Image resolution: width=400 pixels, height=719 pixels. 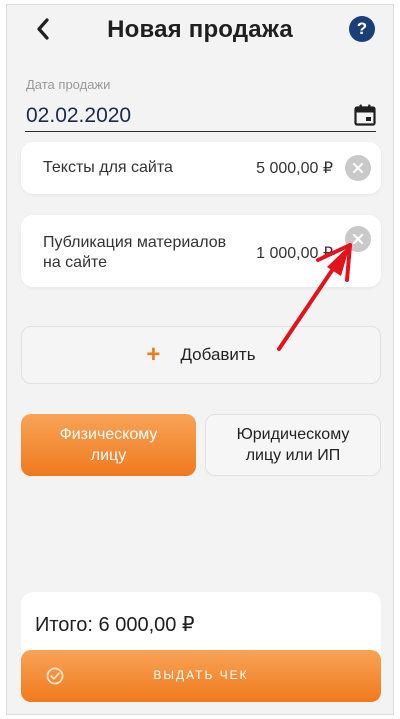 I want to click on add-item-label: Добавить, so click(x=218, y=354).